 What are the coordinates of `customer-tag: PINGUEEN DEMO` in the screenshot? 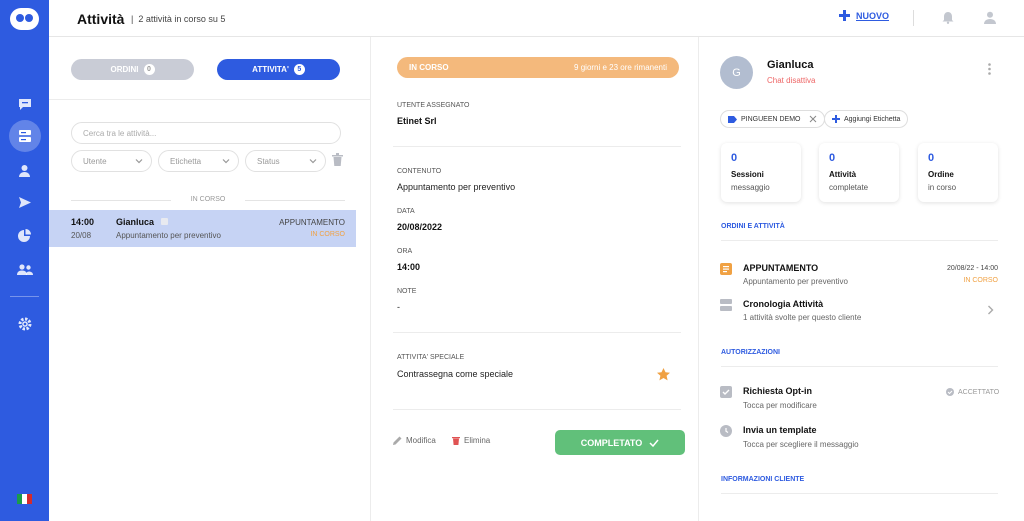 It's located at (772, 119).